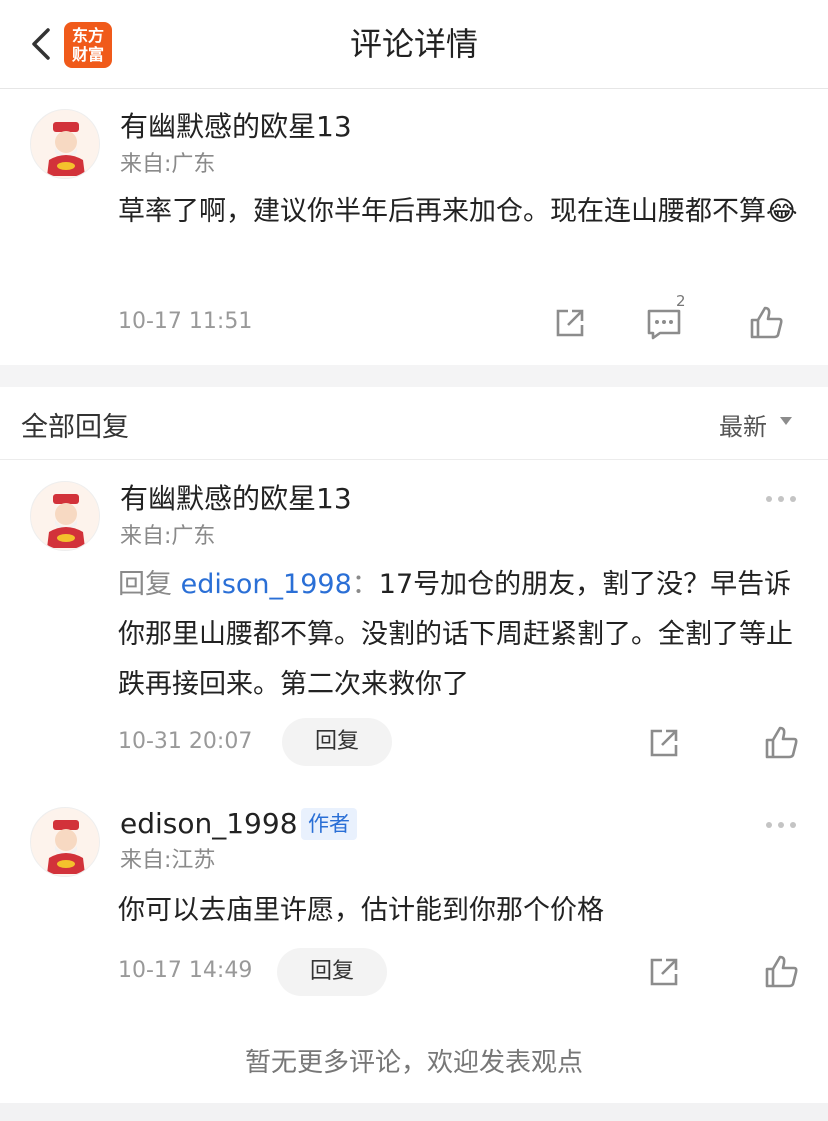  Describe the element at coordinates (185, 741) in the screenshot. I see `reply-time: 10-31 20:07` at that location.